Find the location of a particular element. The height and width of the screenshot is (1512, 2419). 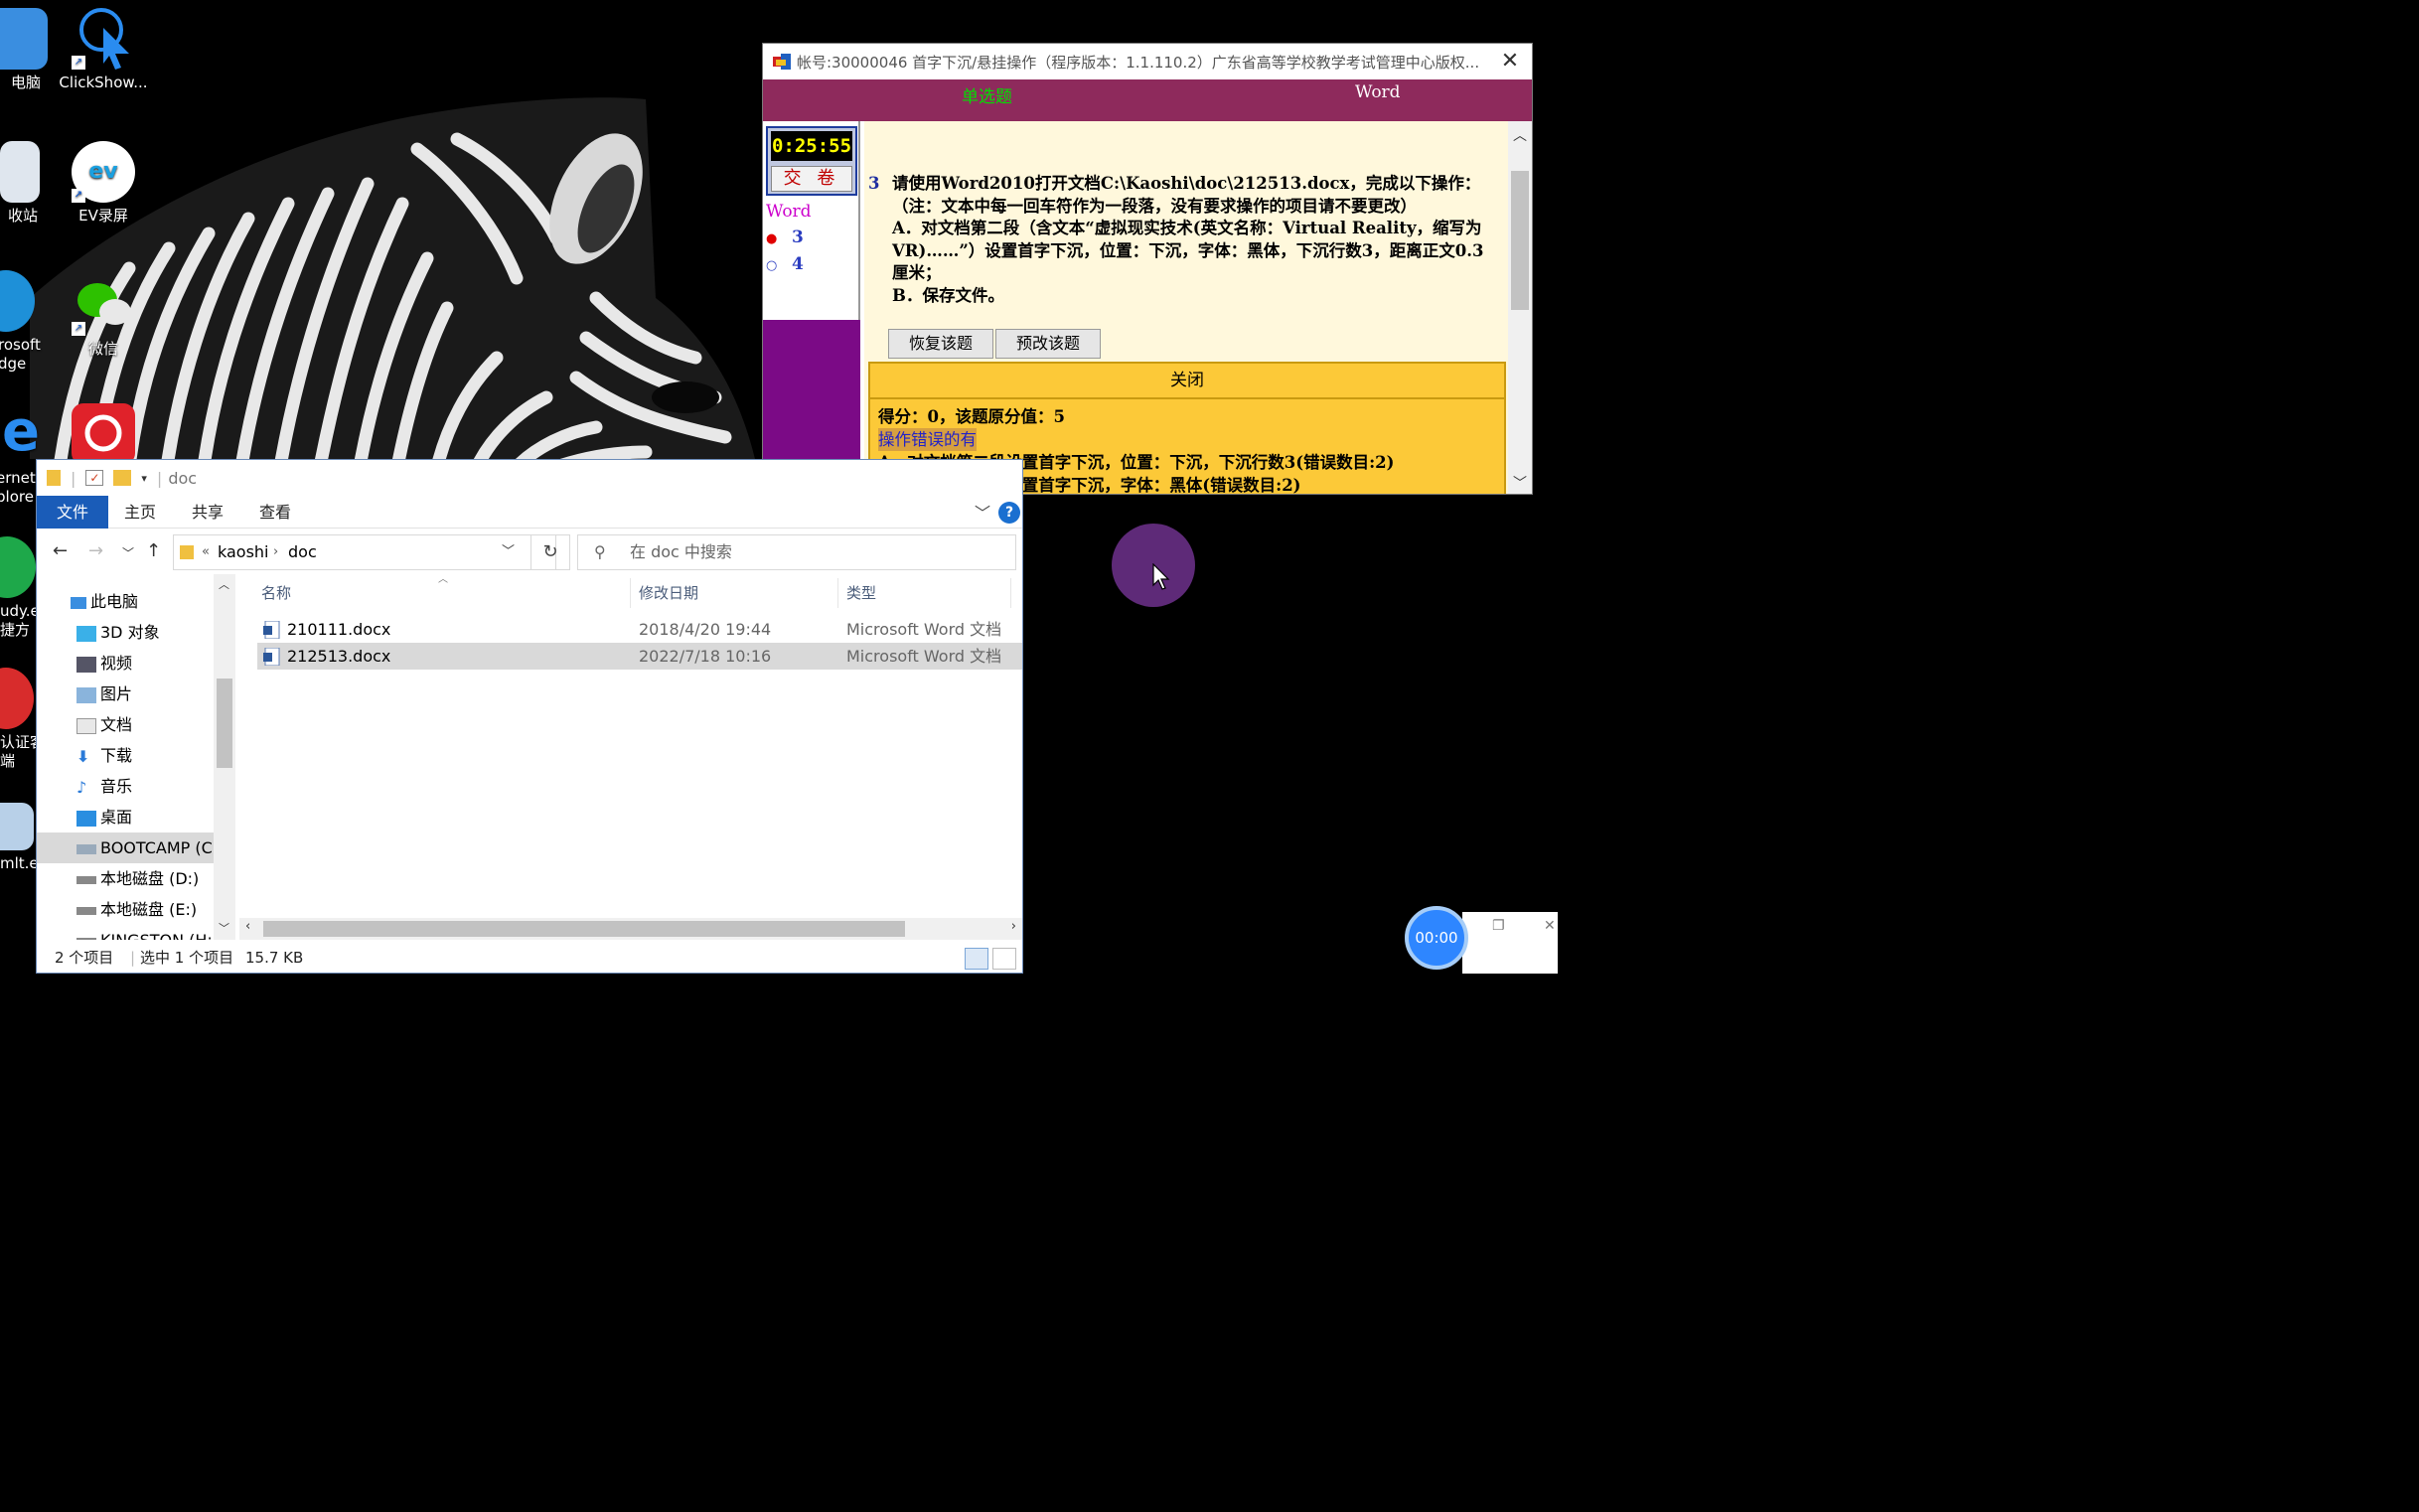

restore-question-button: 恢复该题 is located at coordinates (940, 344).